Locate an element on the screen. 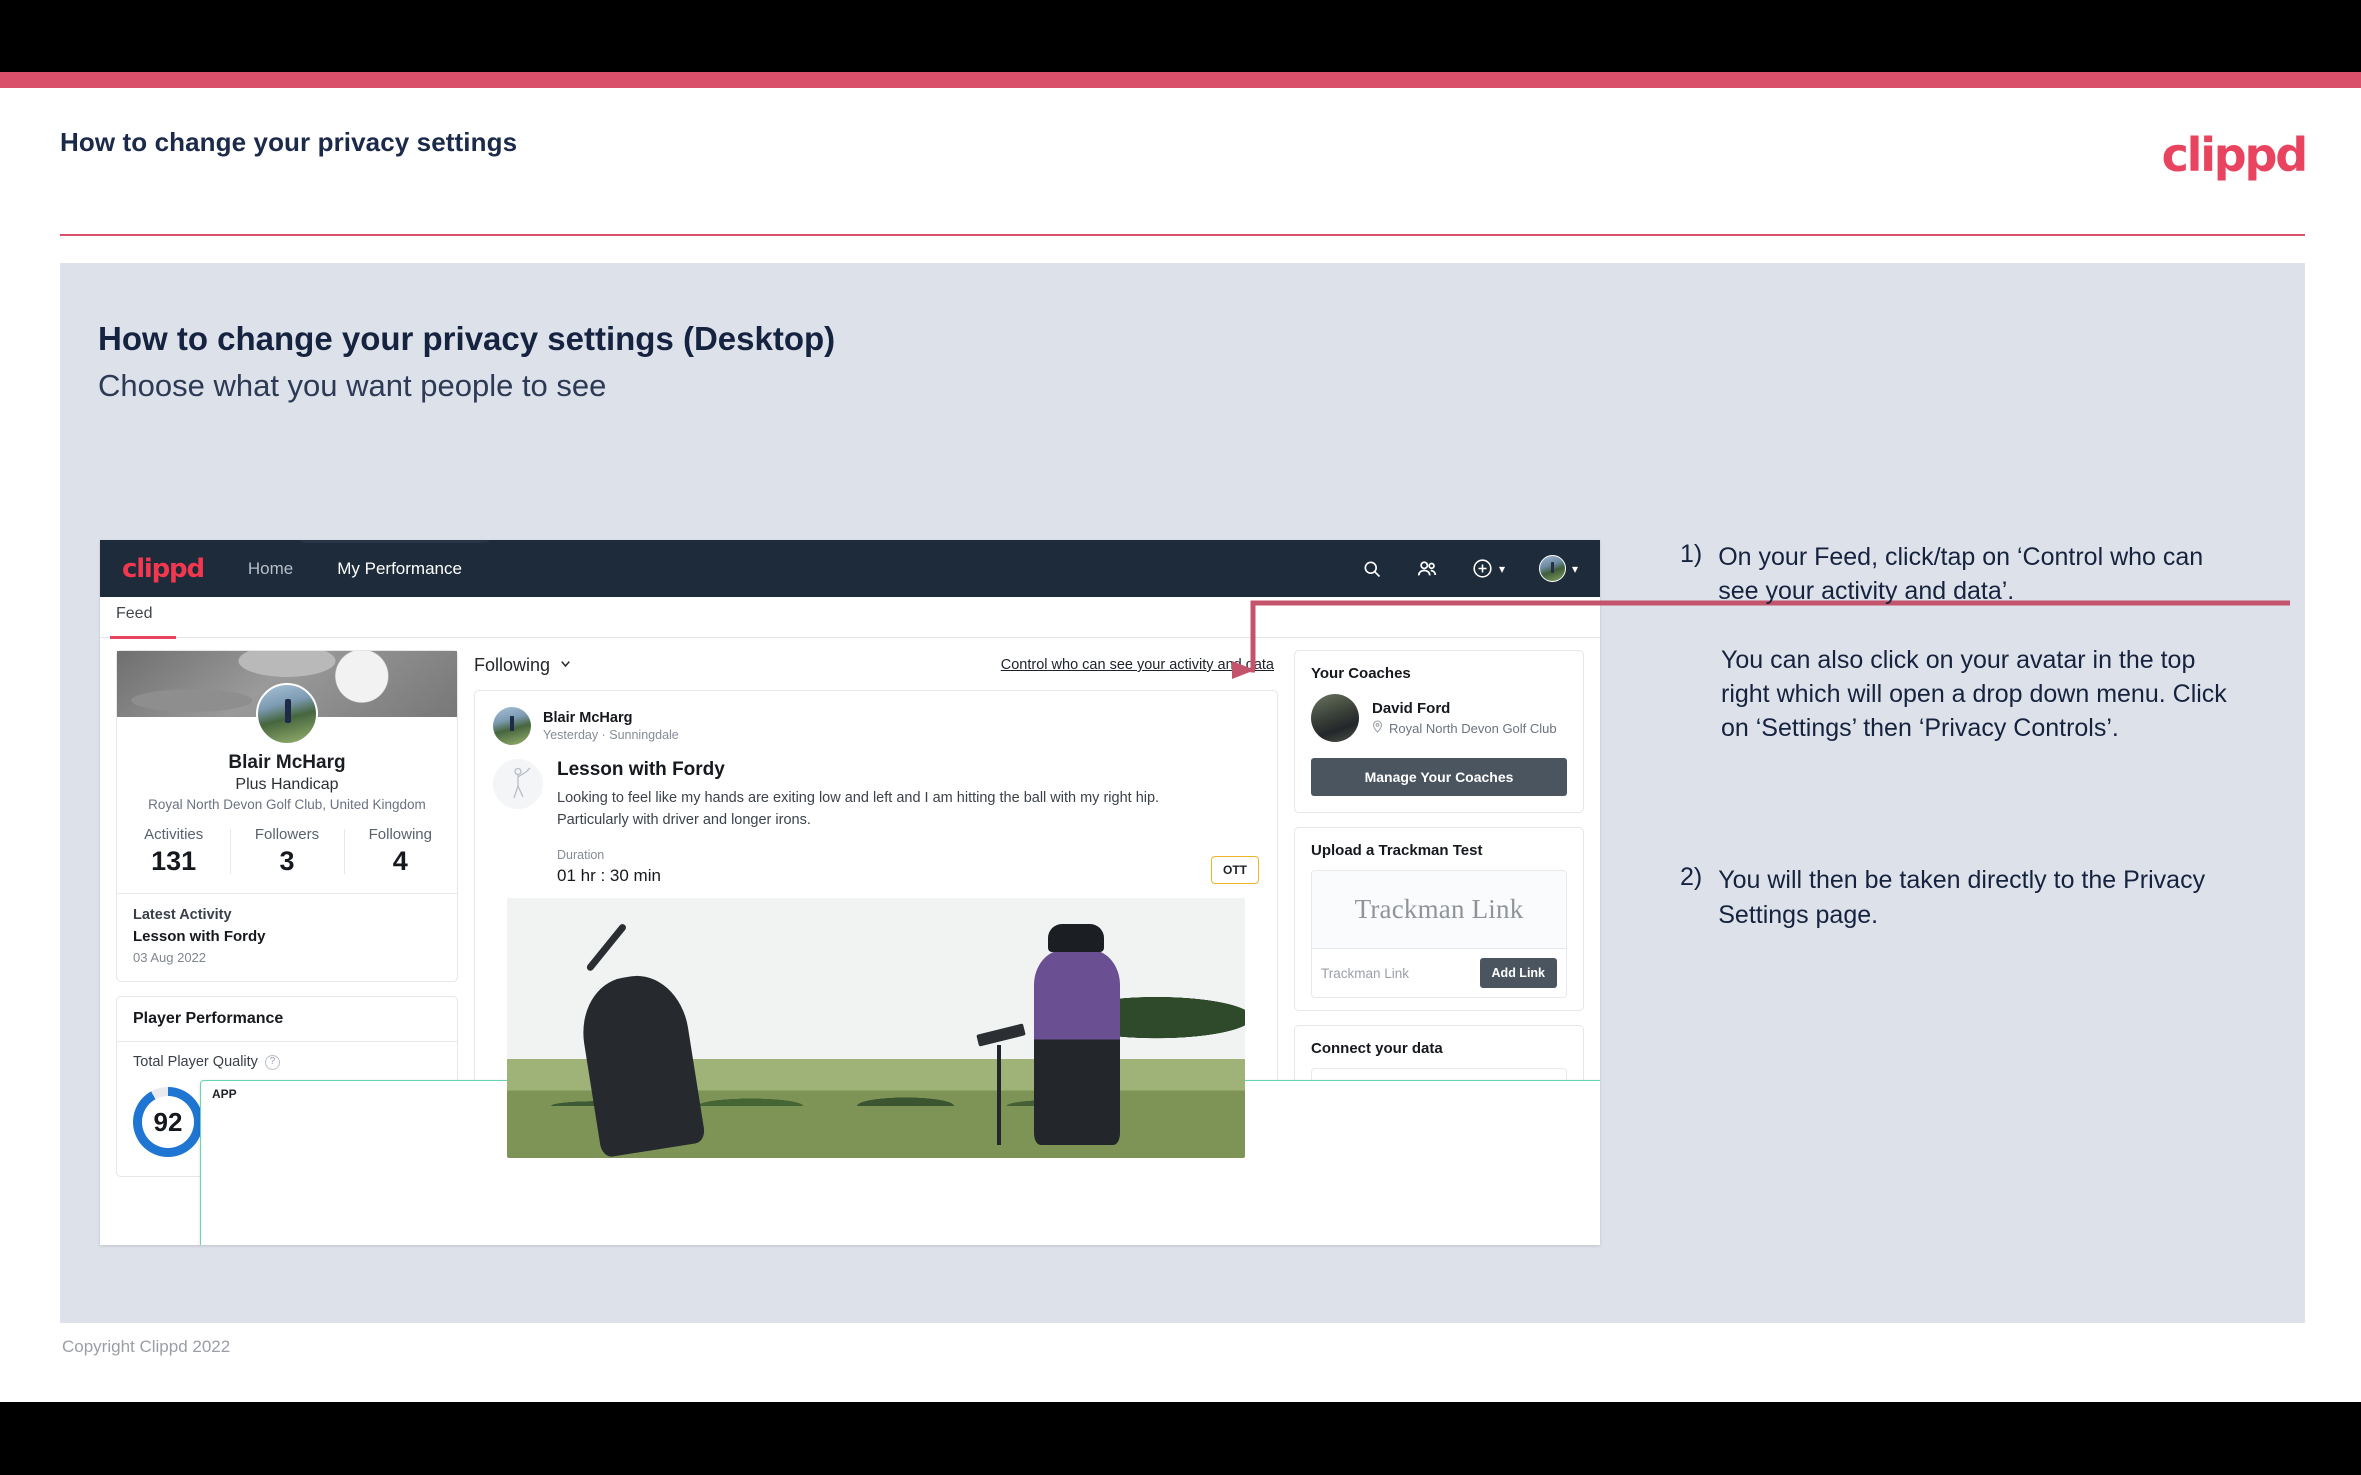 Image resolution: width=2361 pixels, height=1475 pixels. coach-list-item: David Ford Royal North Devon Golf Club is located at coordinates (1439, 712).